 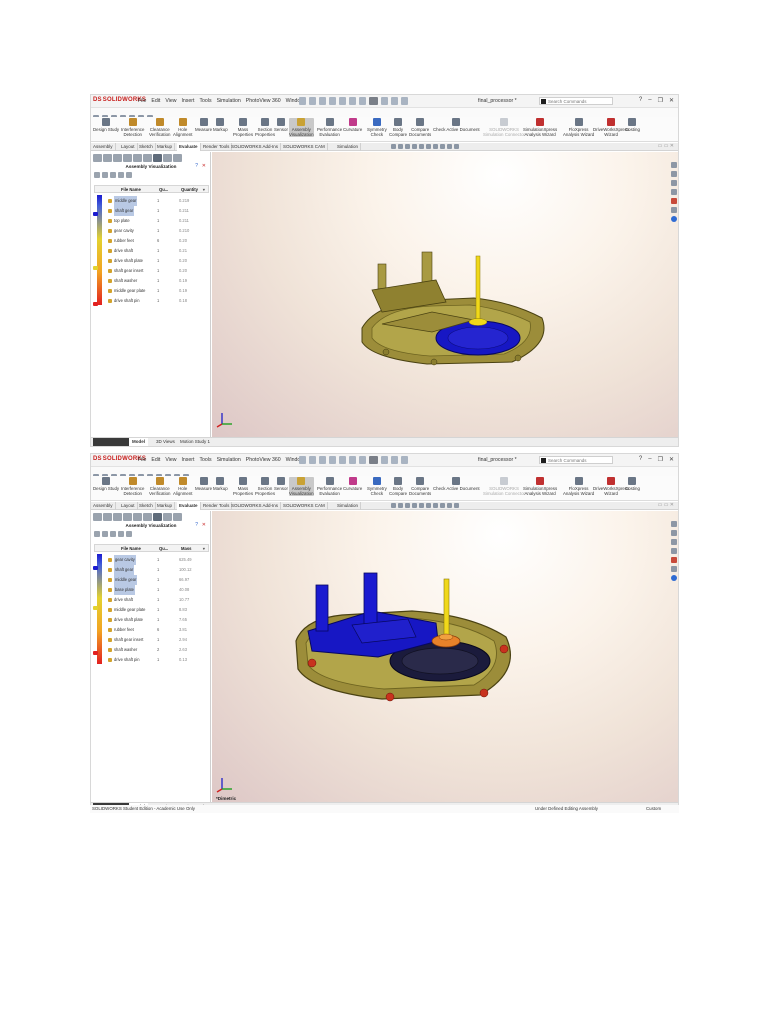 What do you see at coordinates (103, 506) in the screenshot?
I see `tab-assembly: Assembly` at bounding box center [103, 506].